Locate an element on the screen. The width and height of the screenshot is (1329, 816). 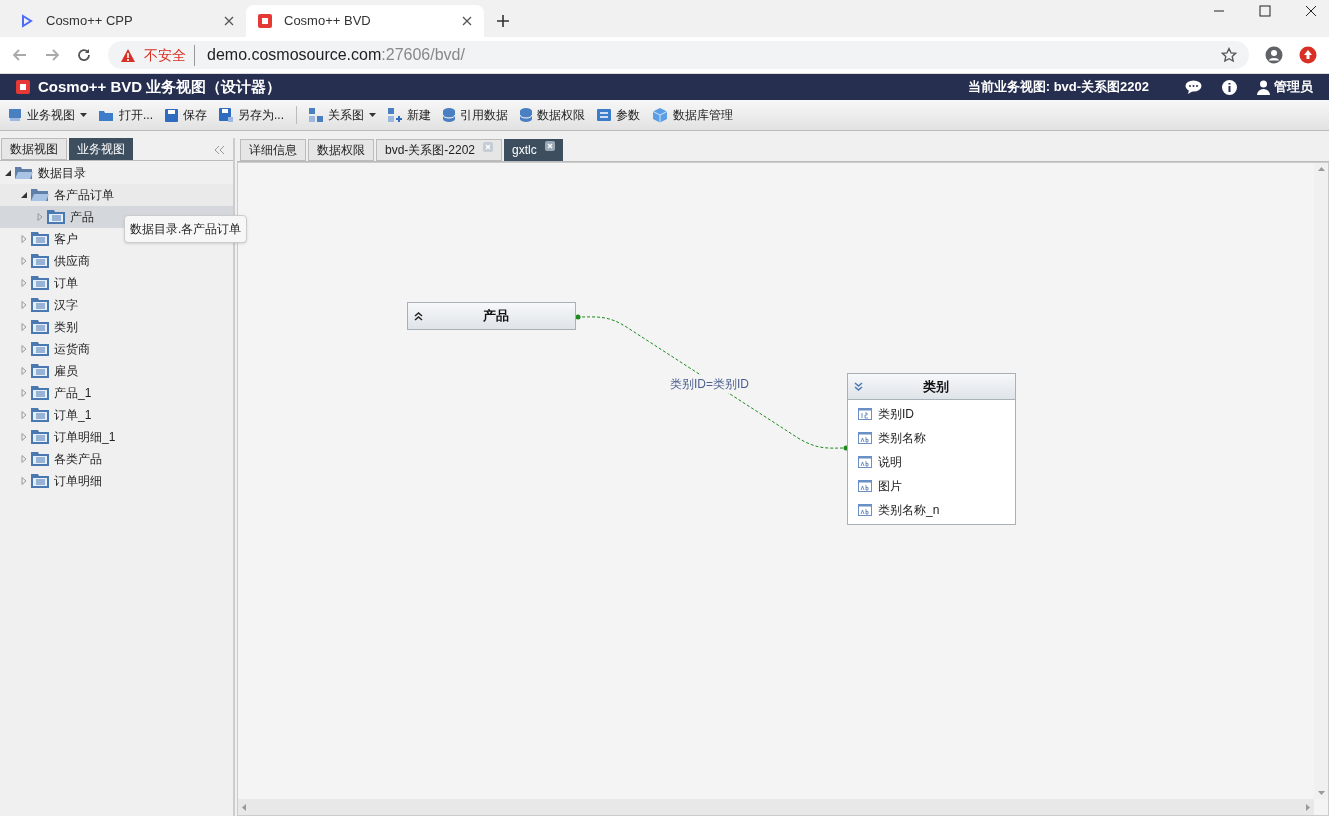
collapse-panel-icon is located at coordinates (219, 150).